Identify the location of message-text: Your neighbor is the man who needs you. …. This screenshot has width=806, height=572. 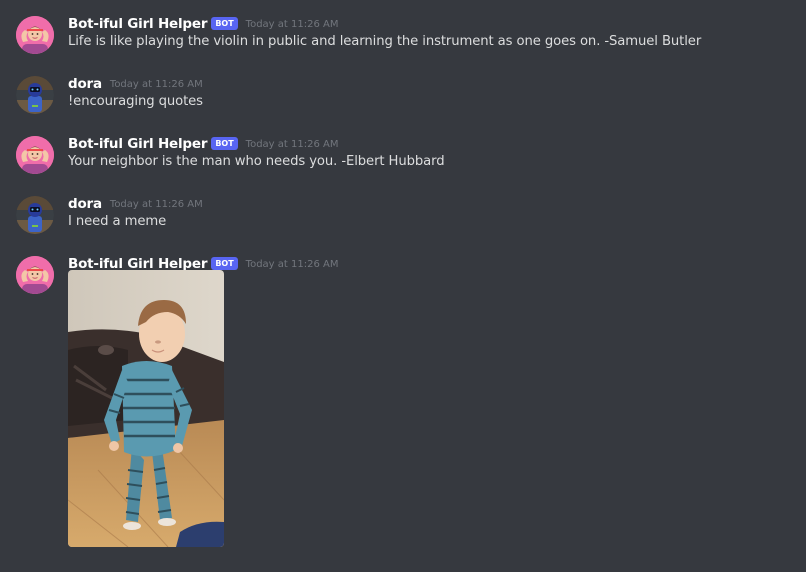
(256, 161).